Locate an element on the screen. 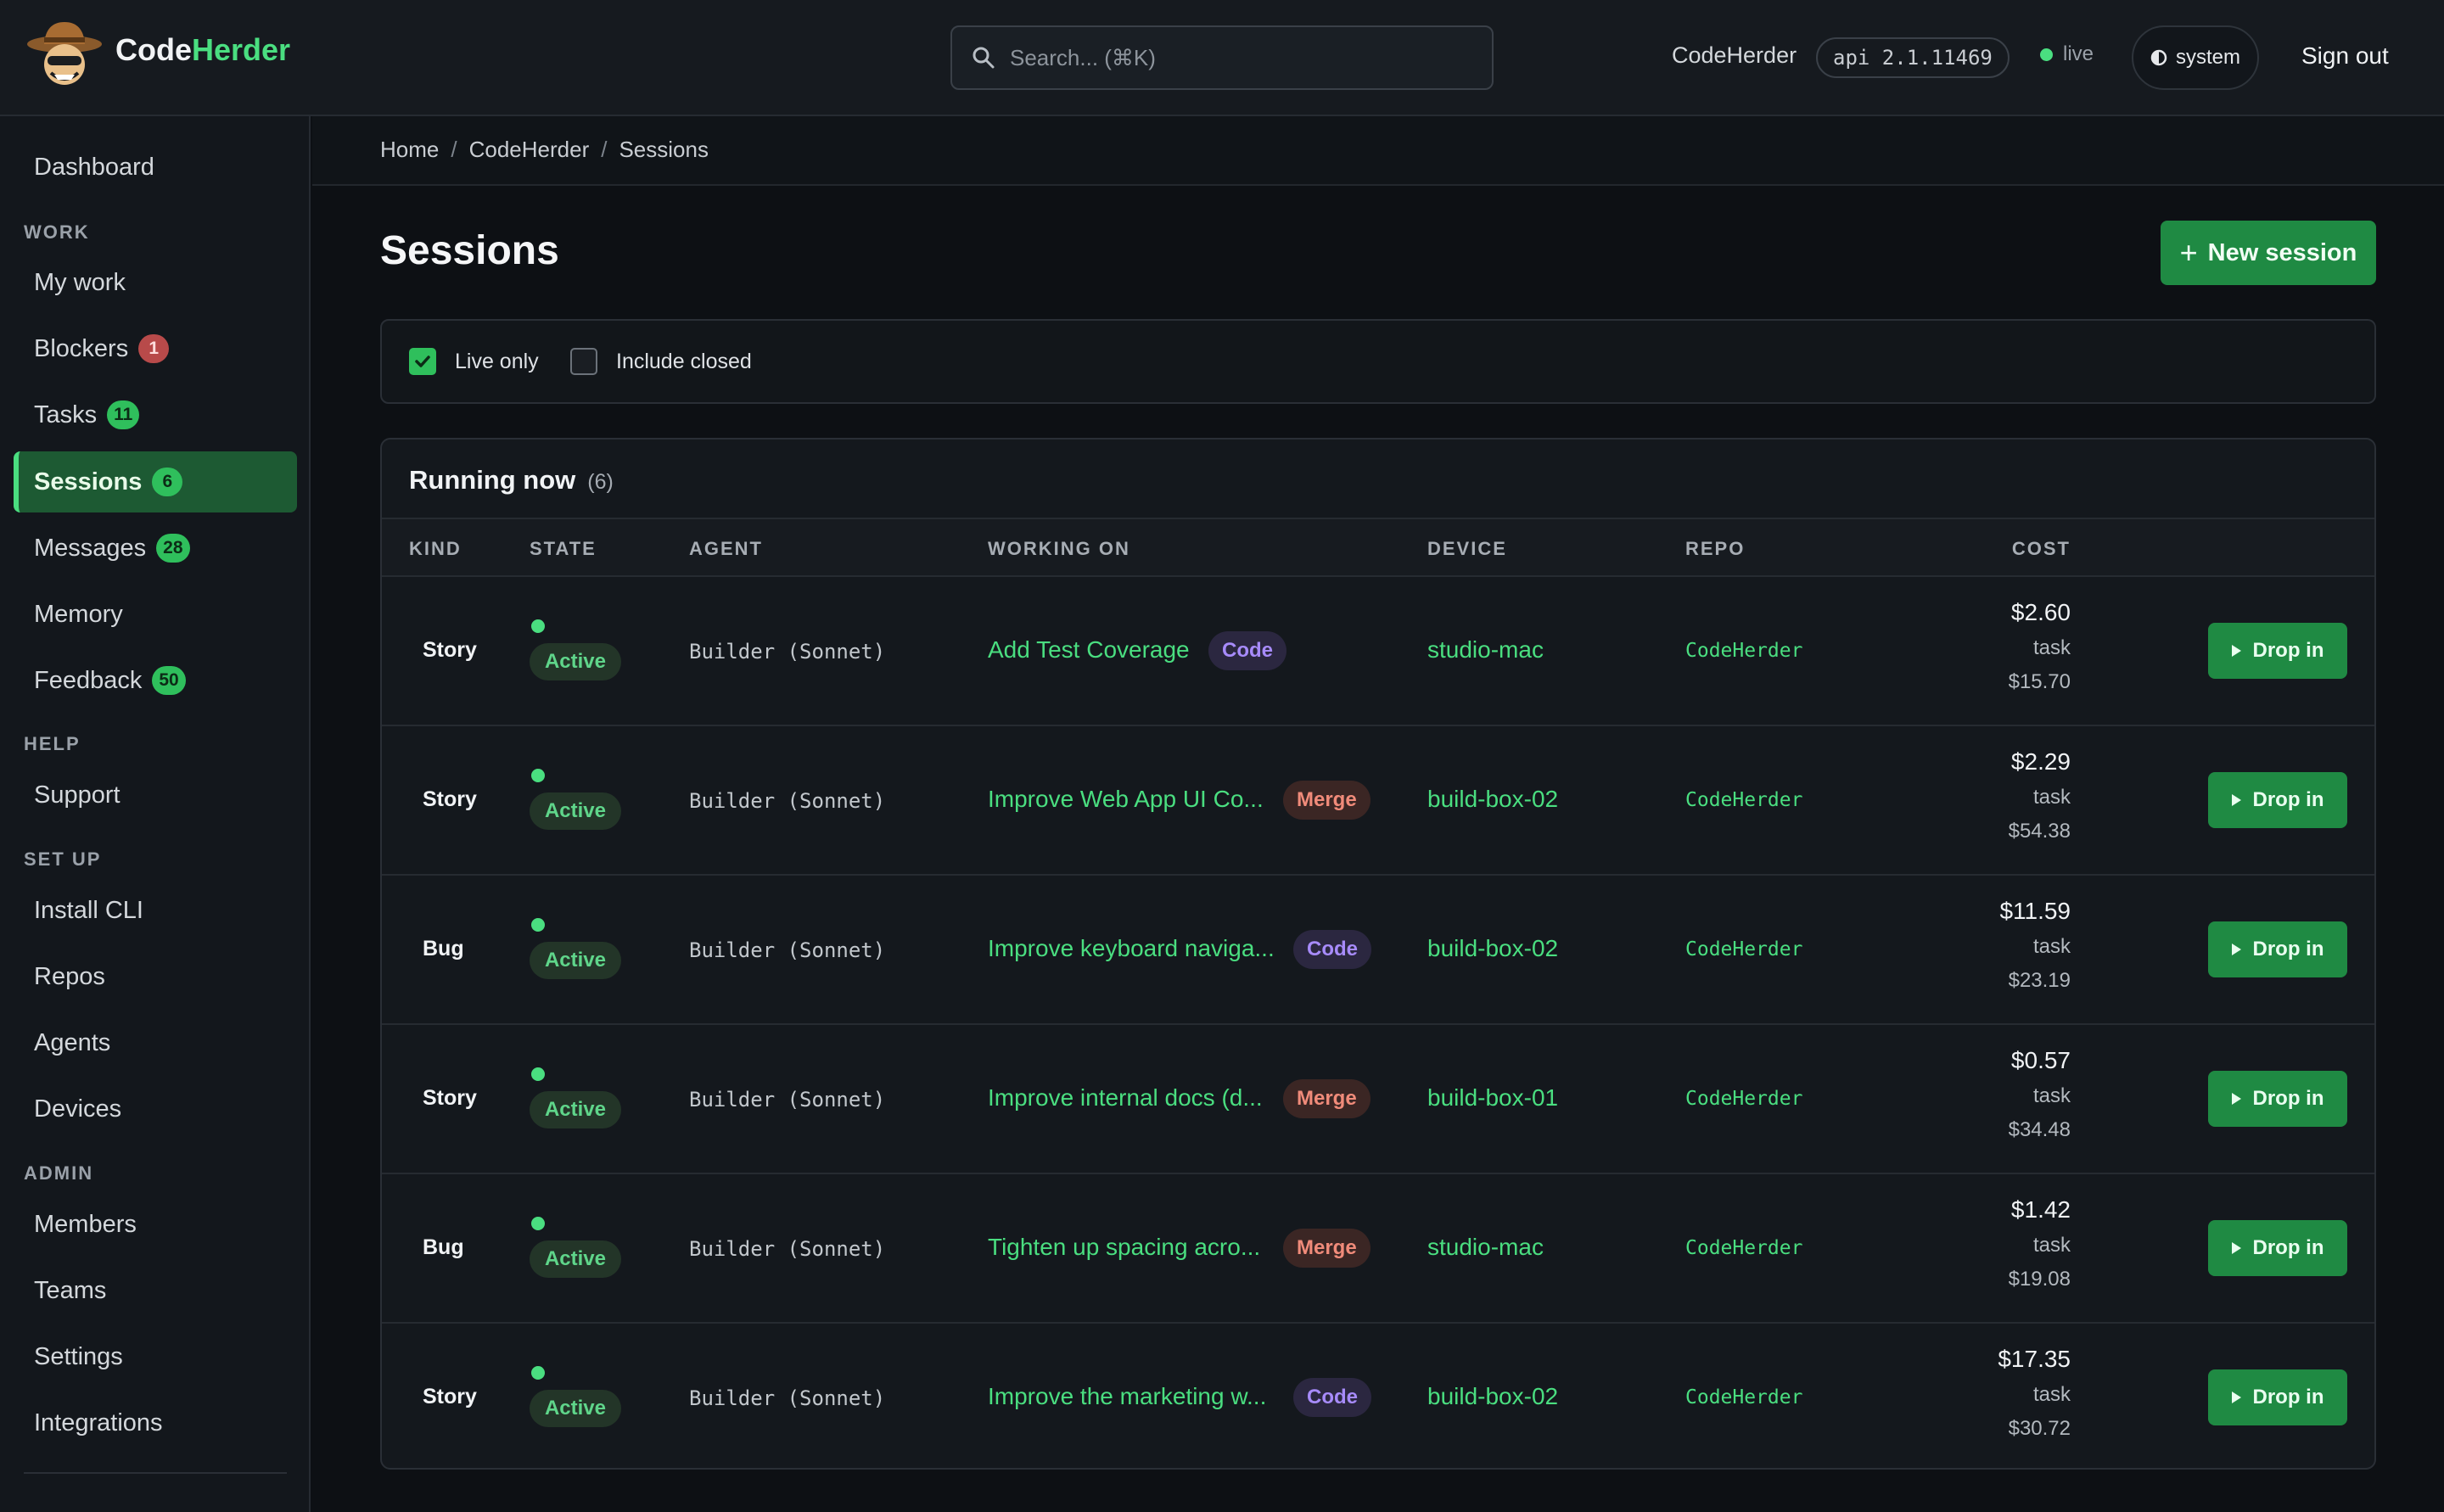 This screenshot has height=1512, width=2444. row-tag-badge: Code is located at coordinates (1332, 1398).